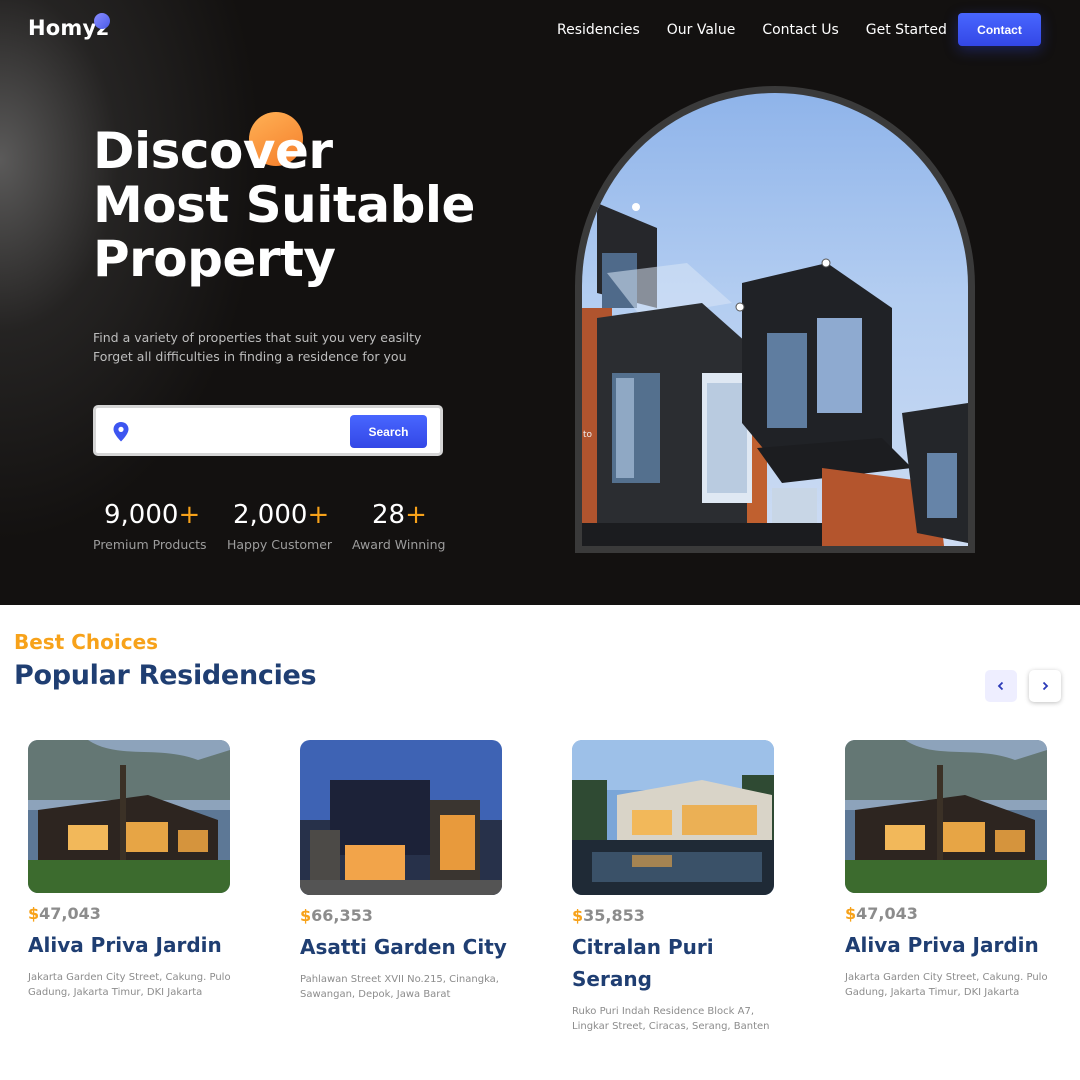 This screenshot has height=1080, width=1080. I want to click on nav-residencies: Residencies, so click(598, 30).